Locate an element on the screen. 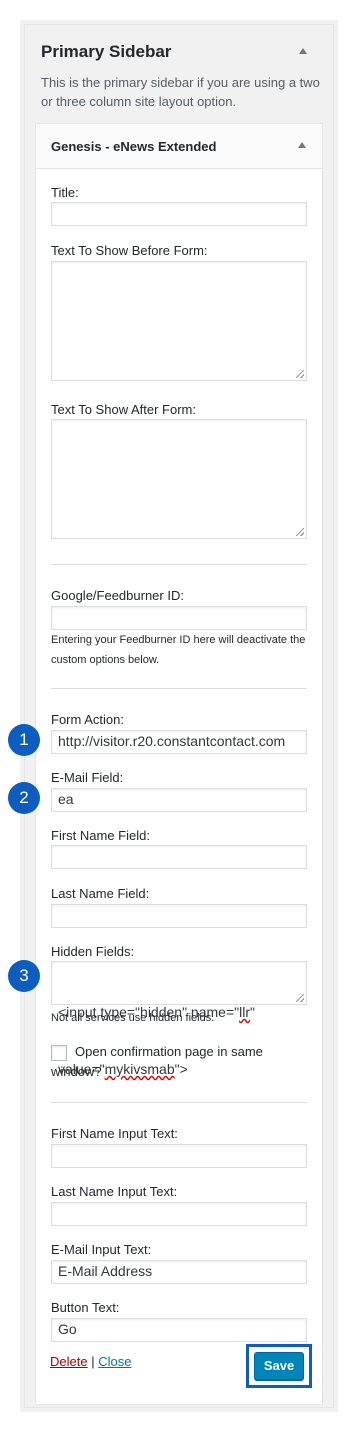 The image size is (358, 1432). step-badge-2: 2 is located at coordinates (24, 798).